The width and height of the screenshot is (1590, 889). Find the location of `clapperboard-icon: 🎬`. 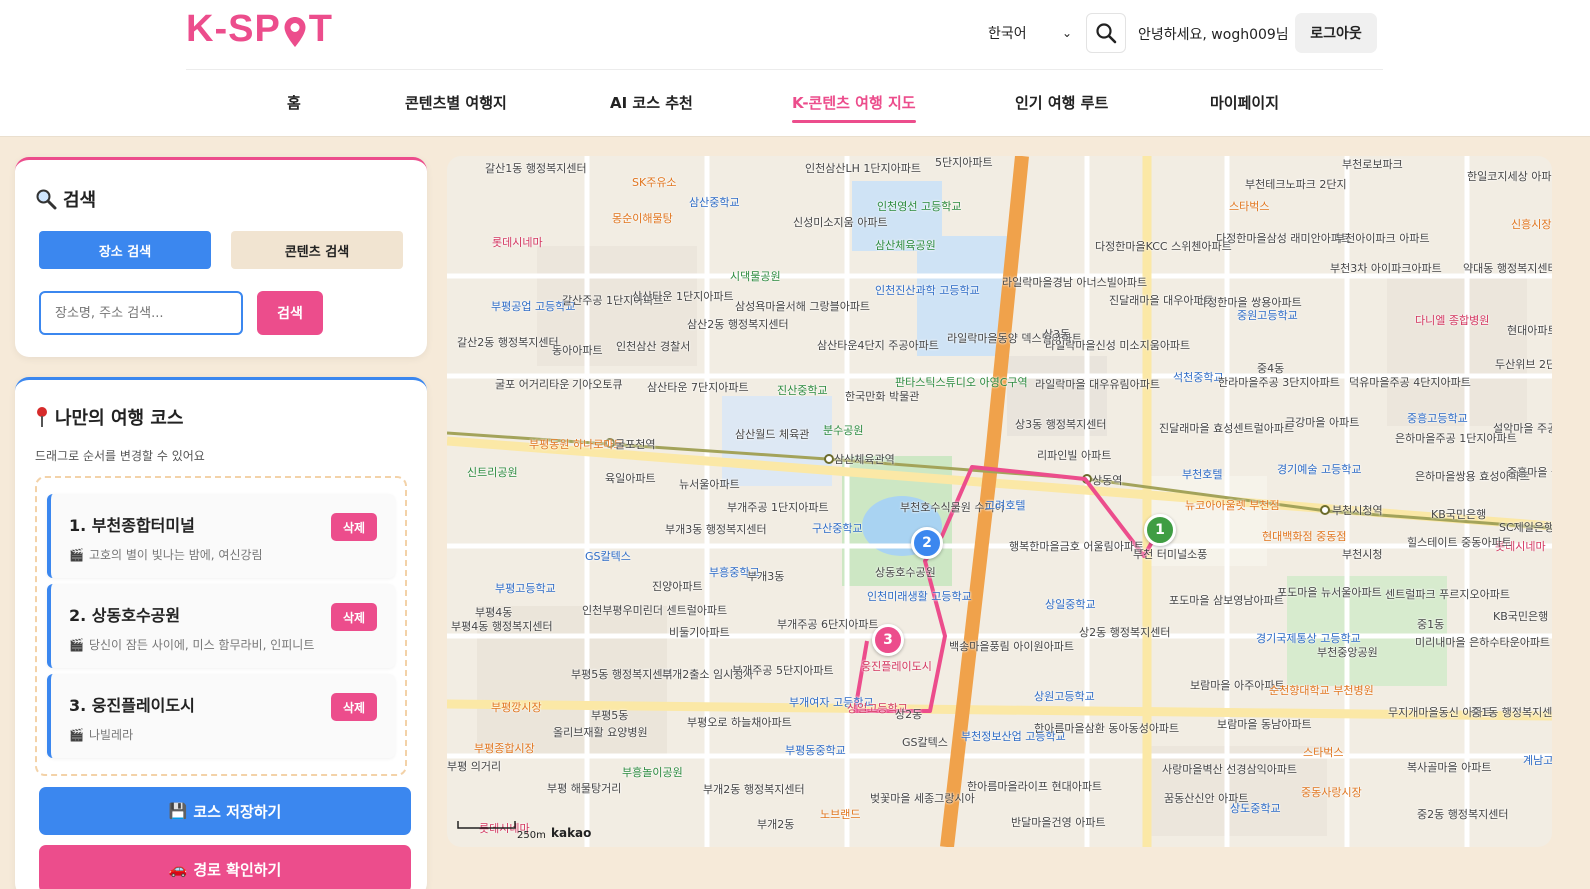

clapperboard-icon: 🎬 is located at coordinates (76, 734).